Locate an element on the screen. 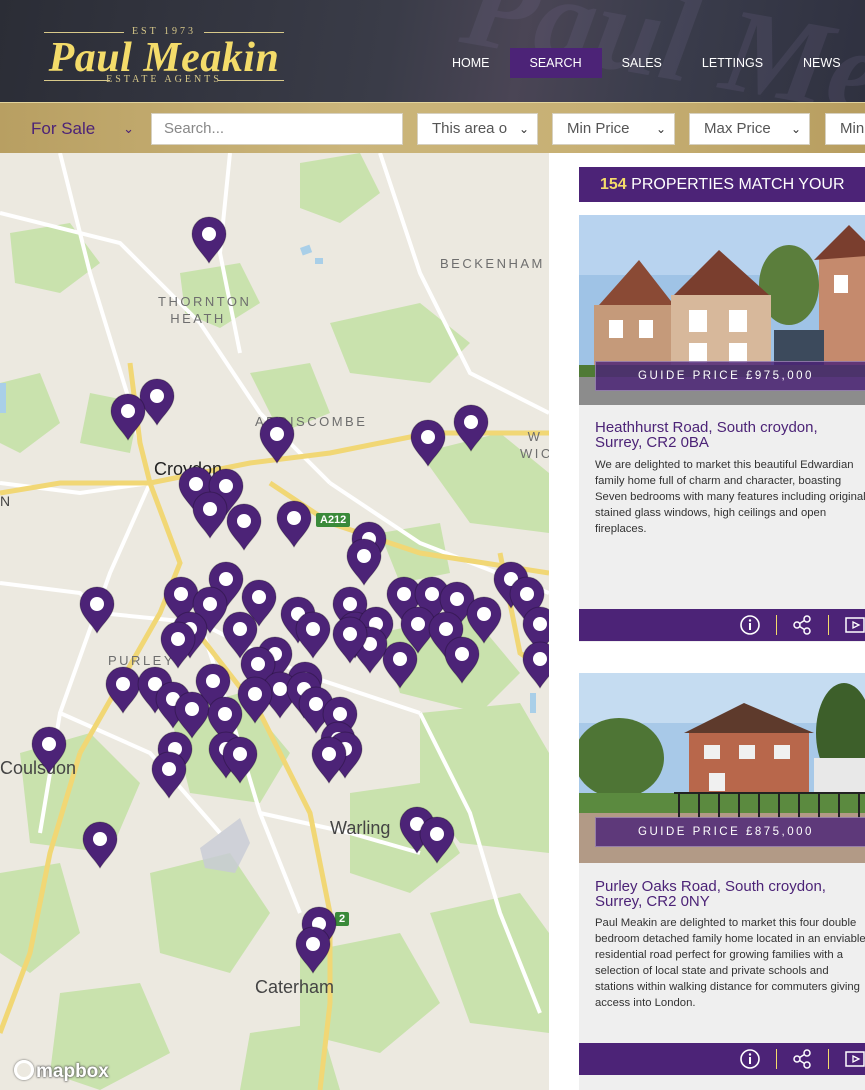 This screenshot has width=865, height=1090. results-count-banner: 154 PROPERTIES MATCH YOUR is located at coordinates (722, 184).